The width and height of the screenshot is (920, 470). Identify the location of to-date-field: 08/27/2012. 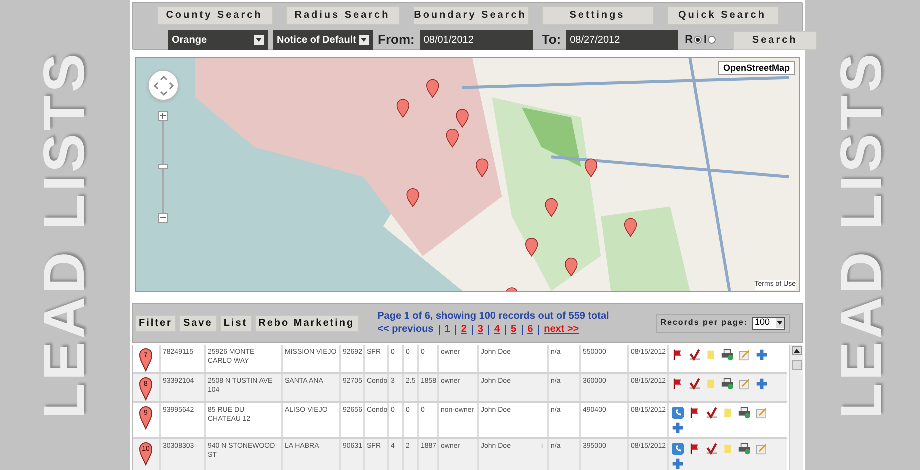
(622, 40).